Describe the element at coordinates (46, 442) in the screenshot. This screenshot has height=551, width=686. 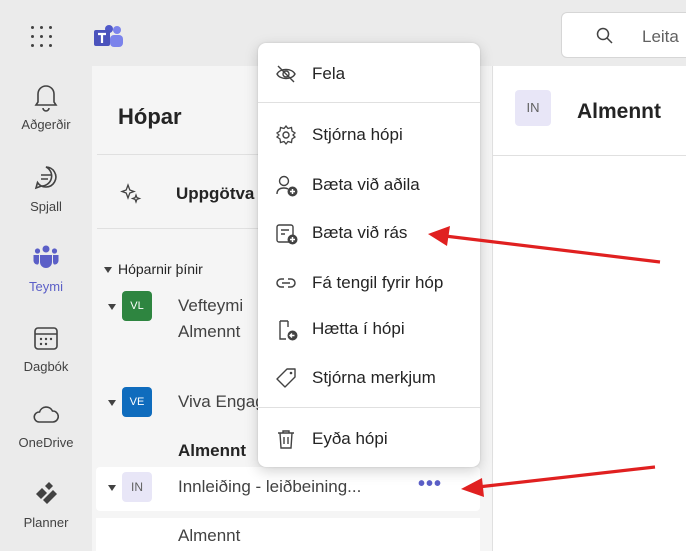
I see `rail-label: OneDrive` at that location.